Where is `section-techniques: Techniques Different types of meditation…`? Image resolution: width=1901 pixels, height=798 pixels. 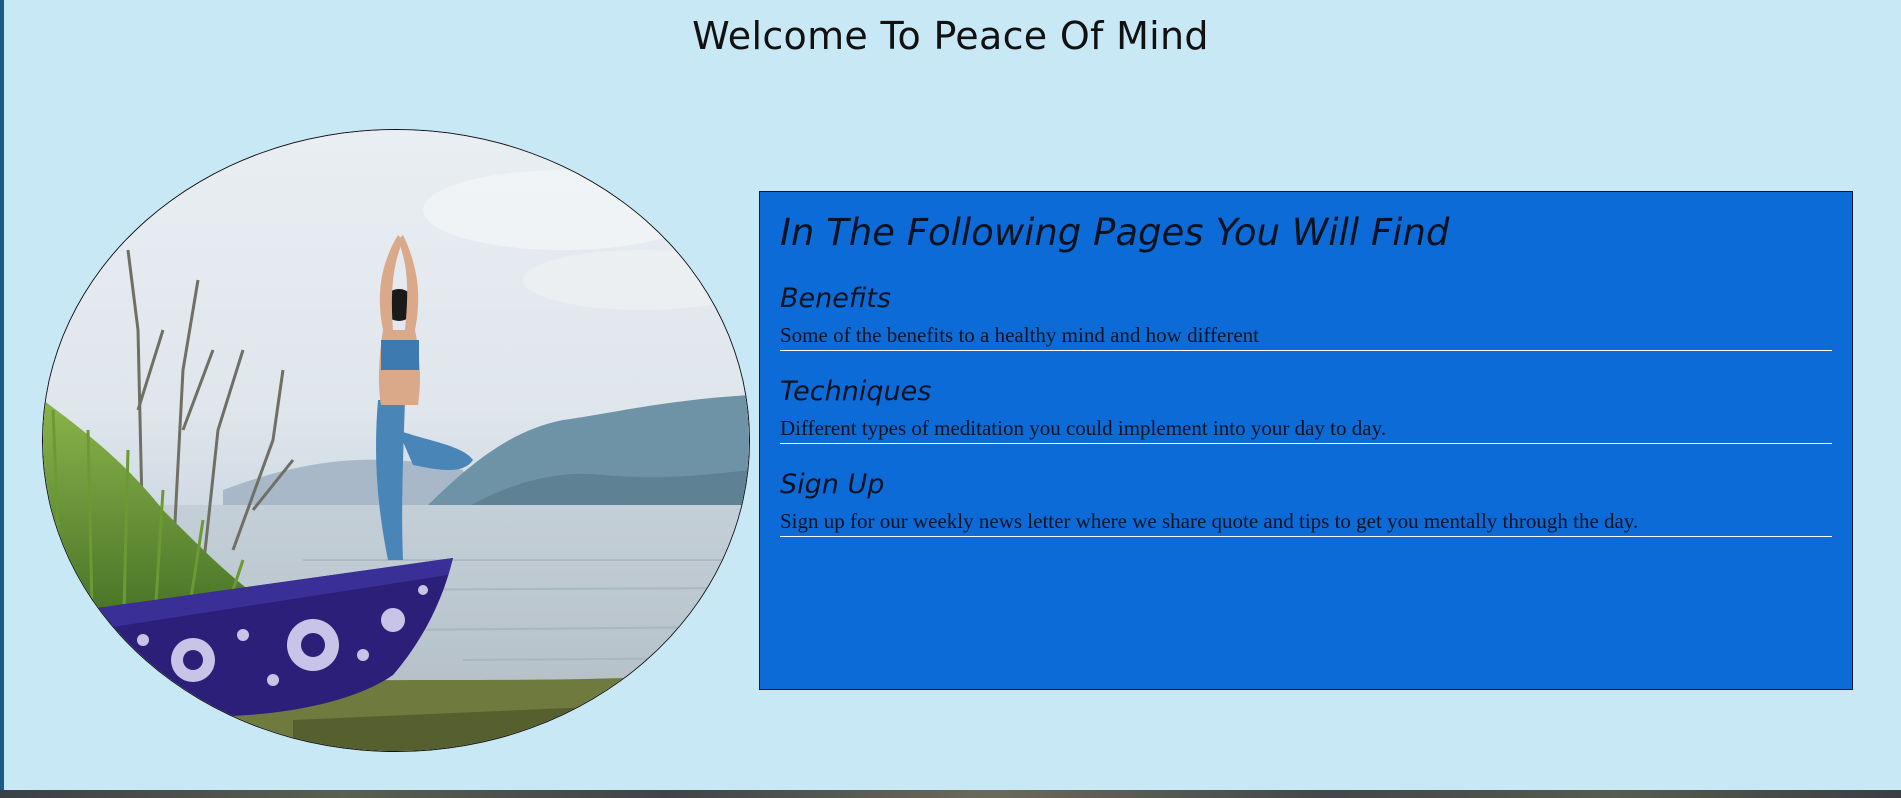
section-techniques: Techniques Different types of meditation… is located at coordinates (1306, 410).